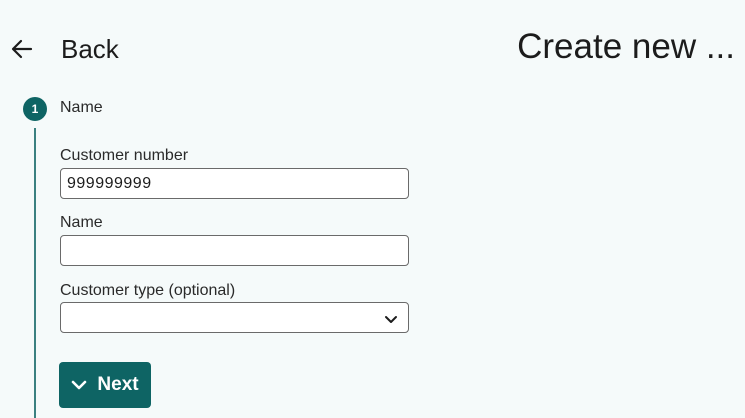 The width and height of the screenshot is (745, 418). I want to click on customer-number-input, so click(234, 183).